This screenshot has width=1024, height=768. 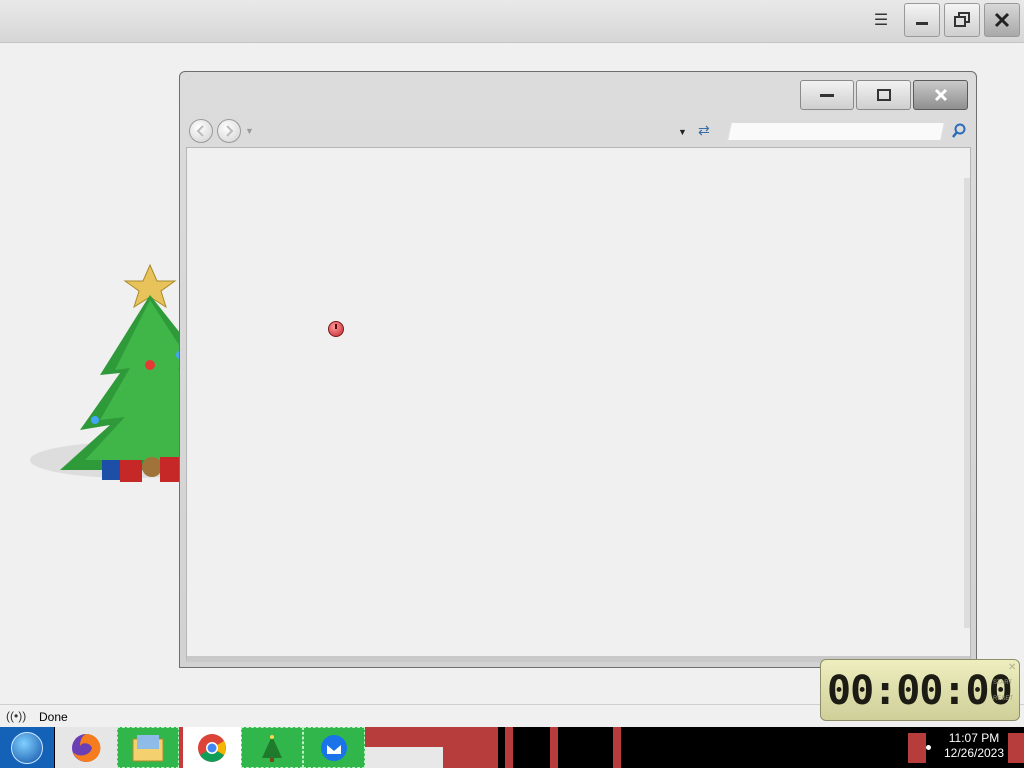 What do you see at coordinates (836, 131) in the screenshot?
I see `search-input` at bounding box center [836, 131].